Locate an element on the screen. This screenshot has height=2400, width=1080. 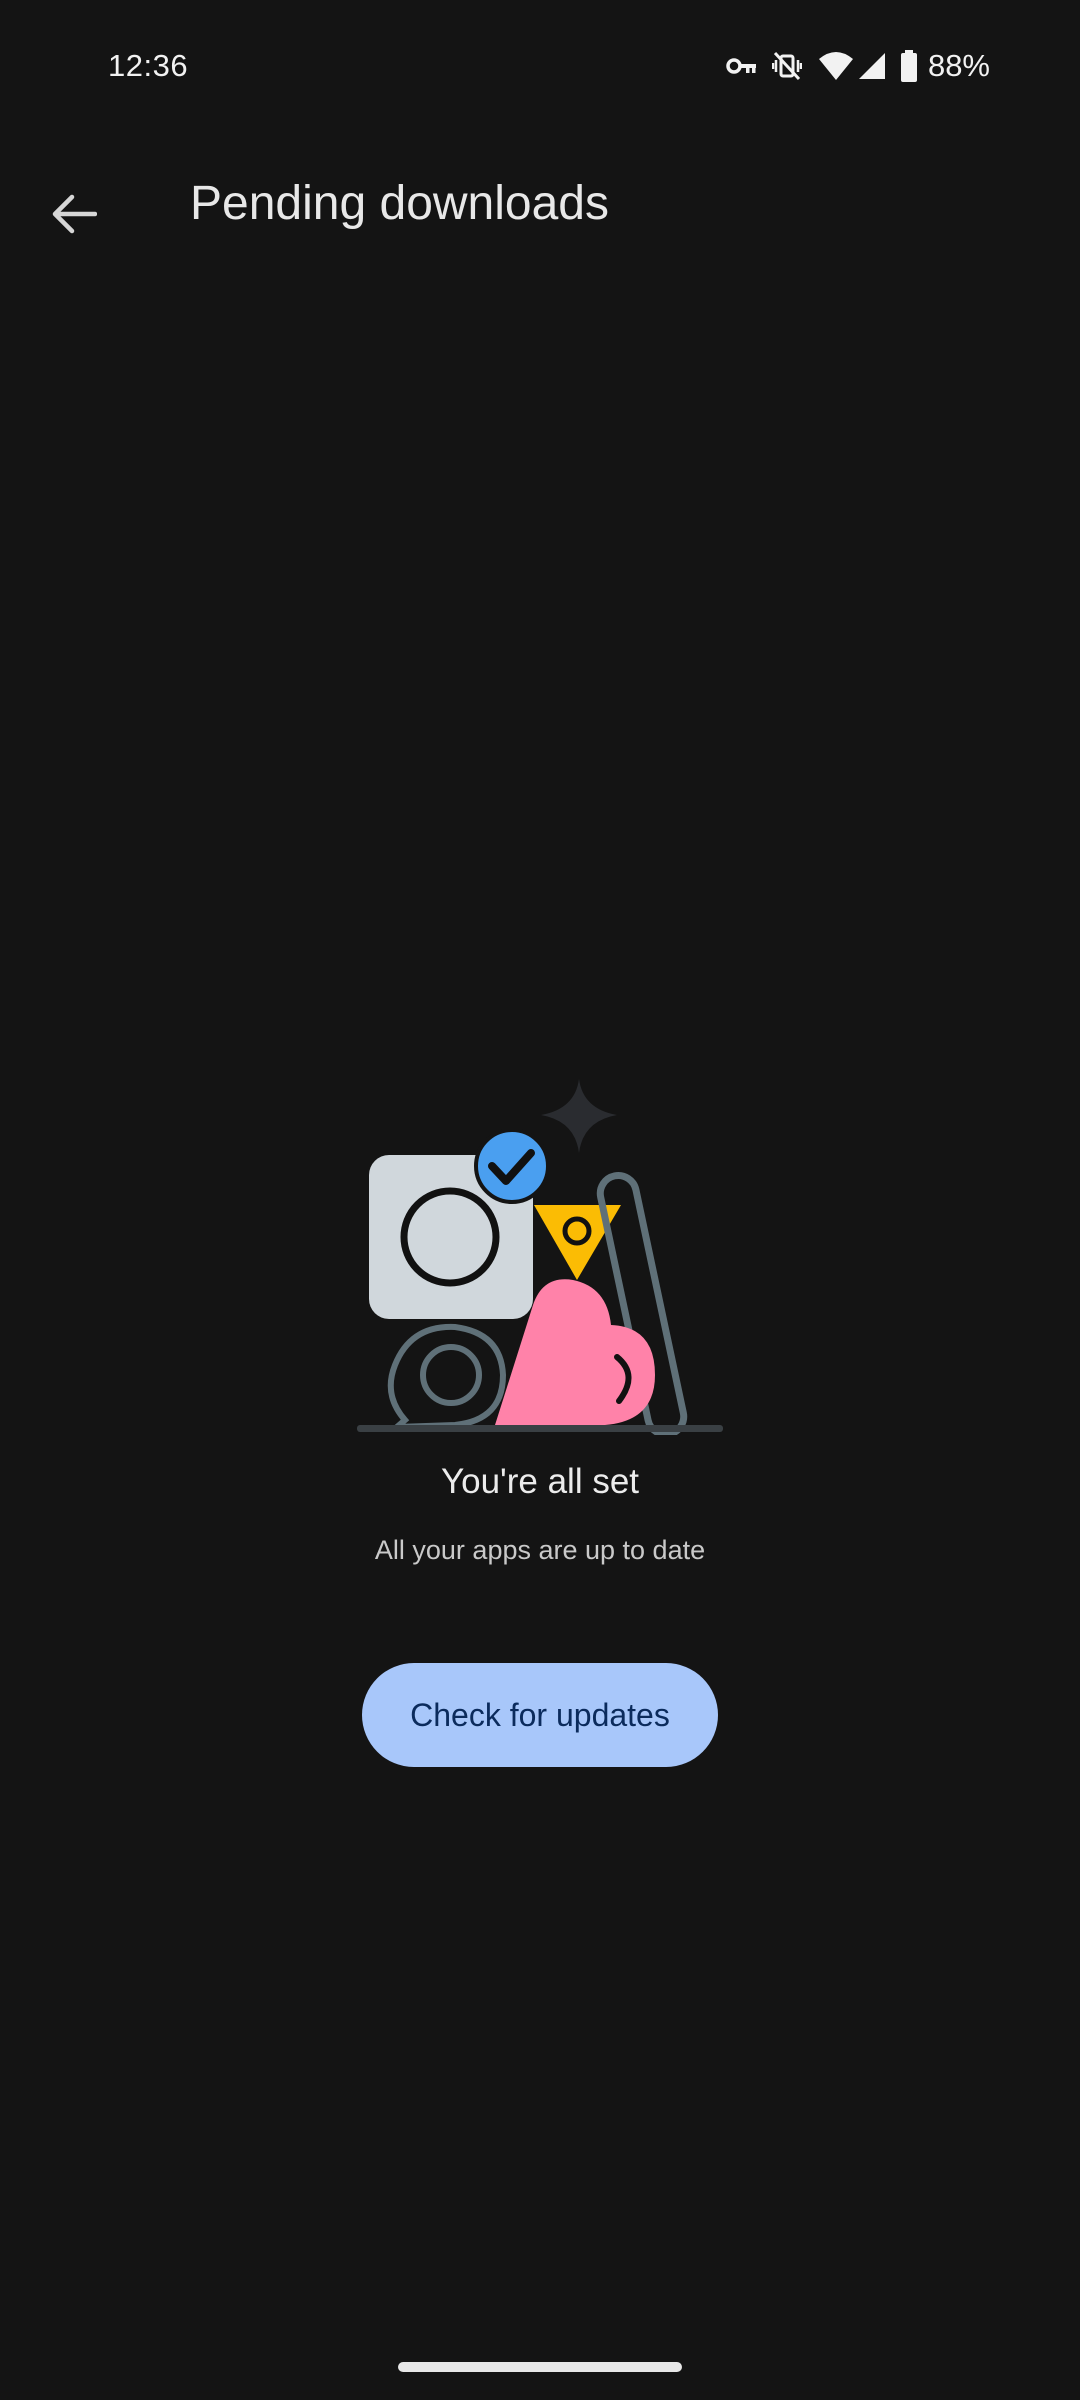
arrow-back-icon is located at coordinates (74, 216).